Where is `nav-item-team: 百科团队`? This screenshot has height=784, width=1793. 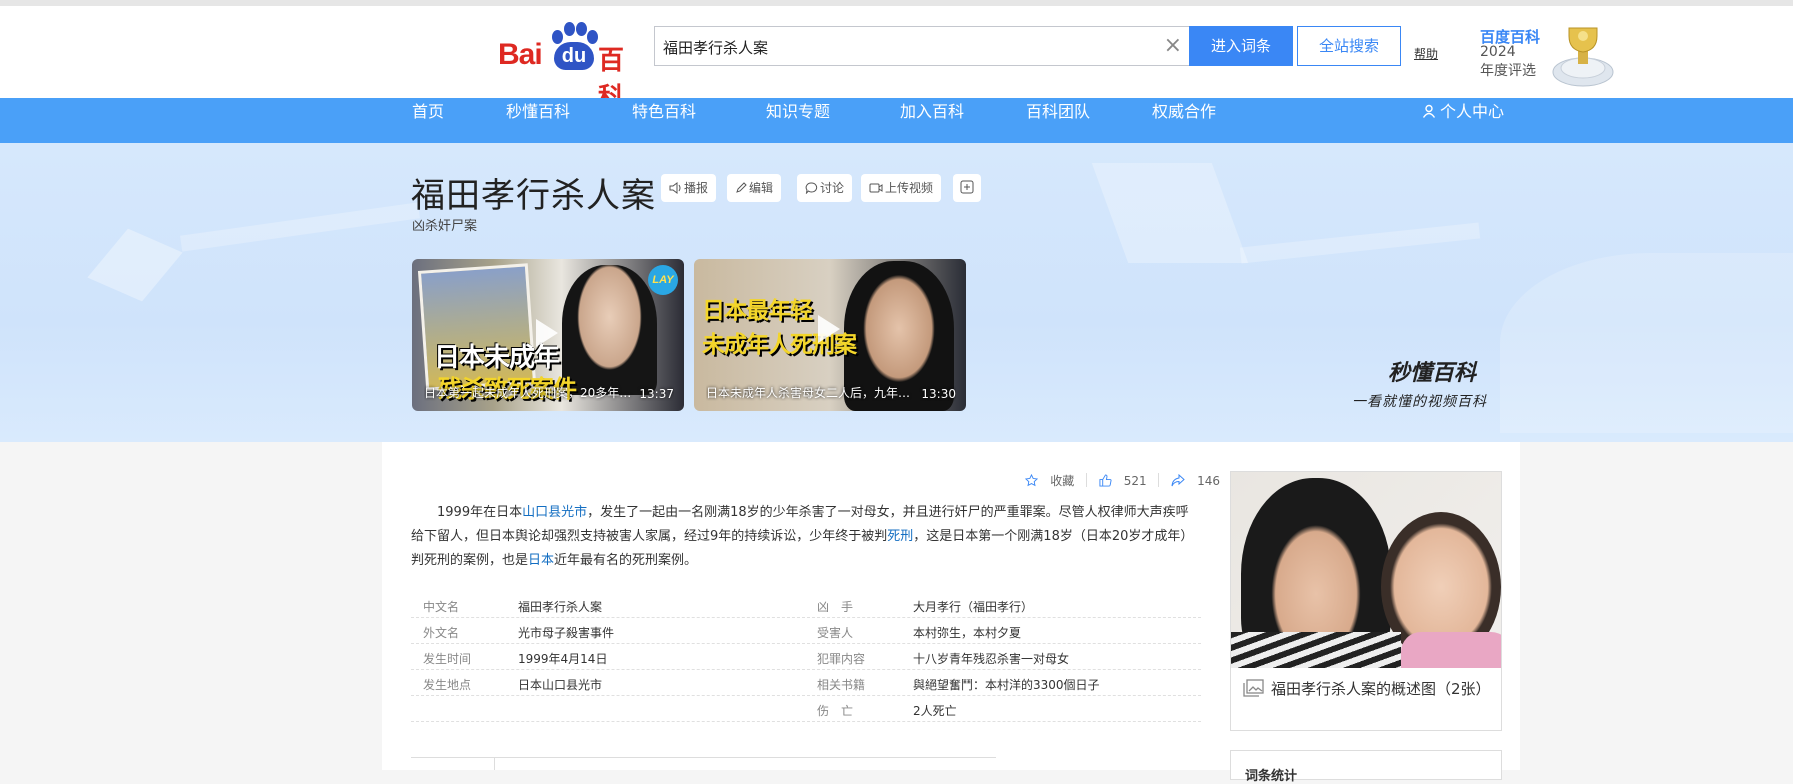
nav-item-team: 百科团队 is located at coordinates (1058, 120).